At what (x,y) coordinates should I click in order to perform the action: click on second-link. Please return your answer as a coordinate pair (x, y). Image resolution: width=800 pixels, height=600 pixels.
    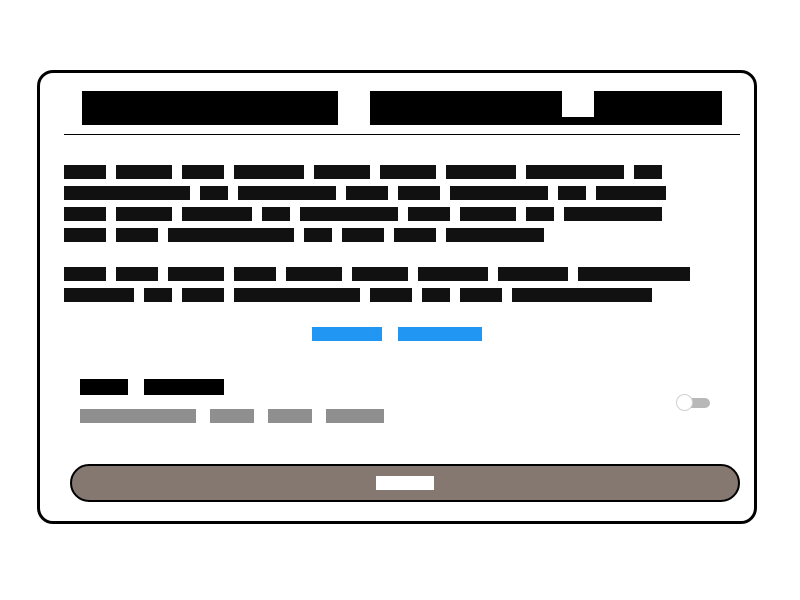
    Looking at the image, I should click on (440, 334).